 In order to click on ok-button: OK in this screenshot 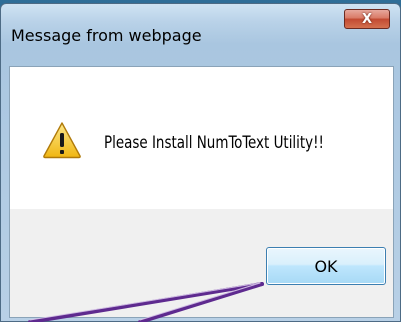, I will do `click(326, 266)`.